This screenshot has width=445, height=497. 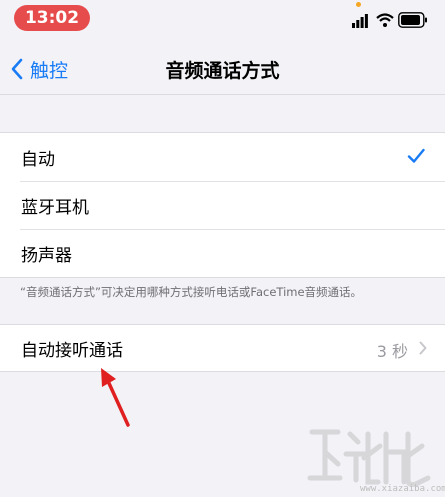 I want to click on option-label: 扬声器, so click(x=46, y=255).